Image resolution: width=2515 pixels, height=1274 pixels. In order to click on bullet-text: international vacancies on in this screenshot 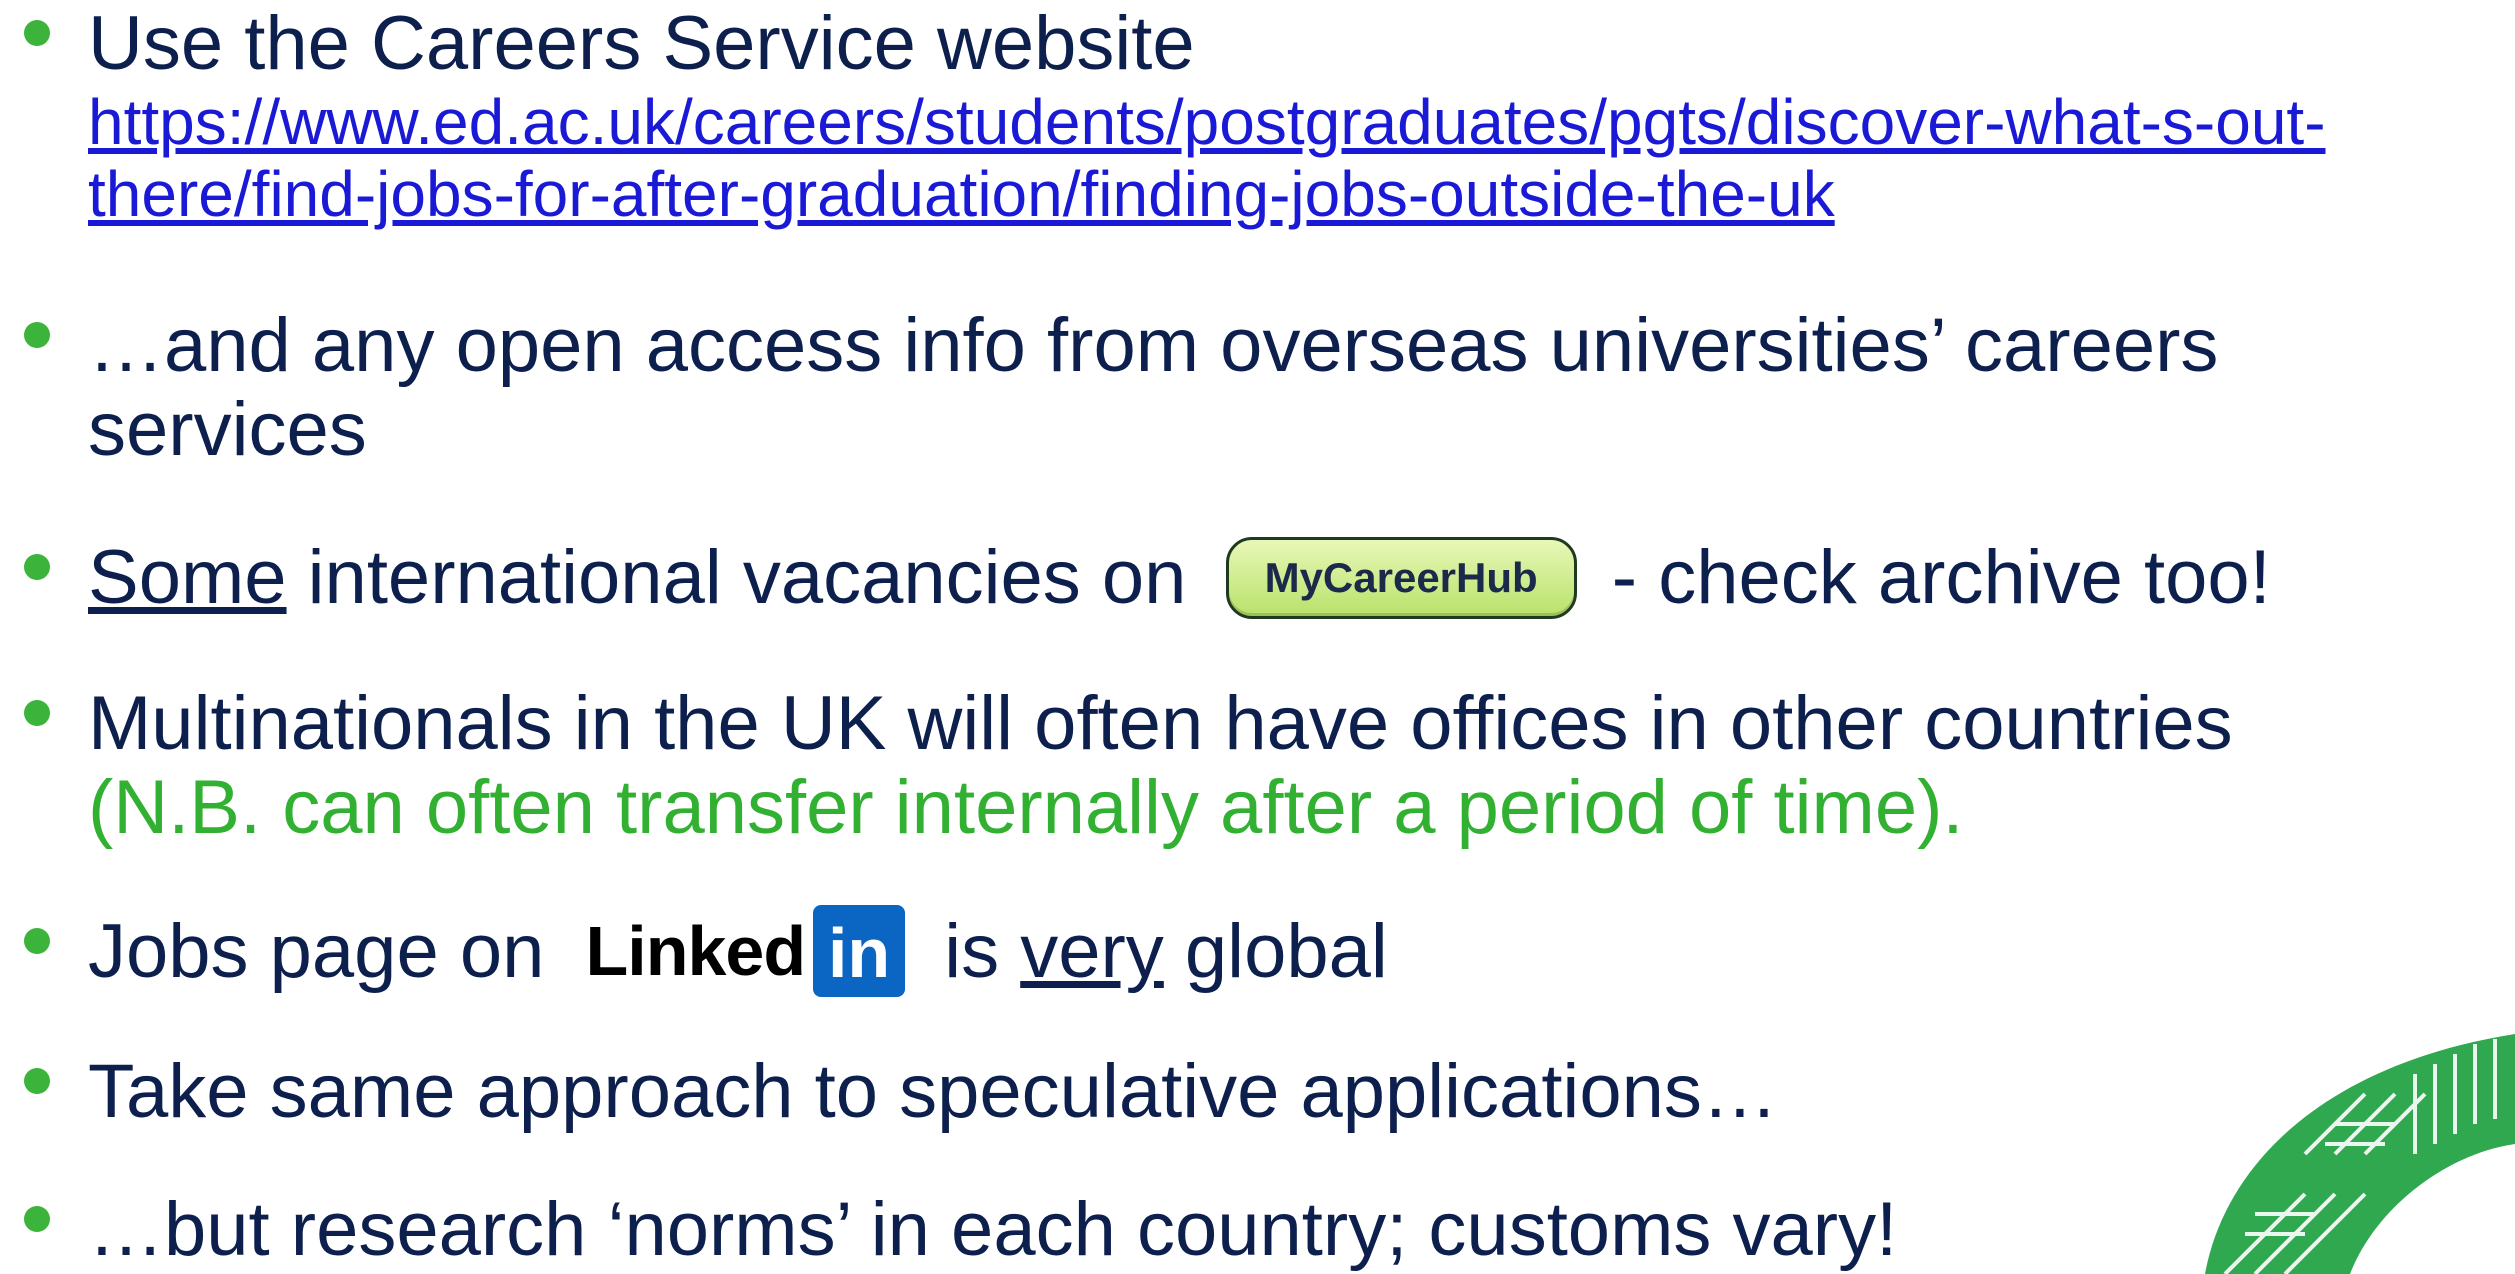, I will do `click(747, 577)`.